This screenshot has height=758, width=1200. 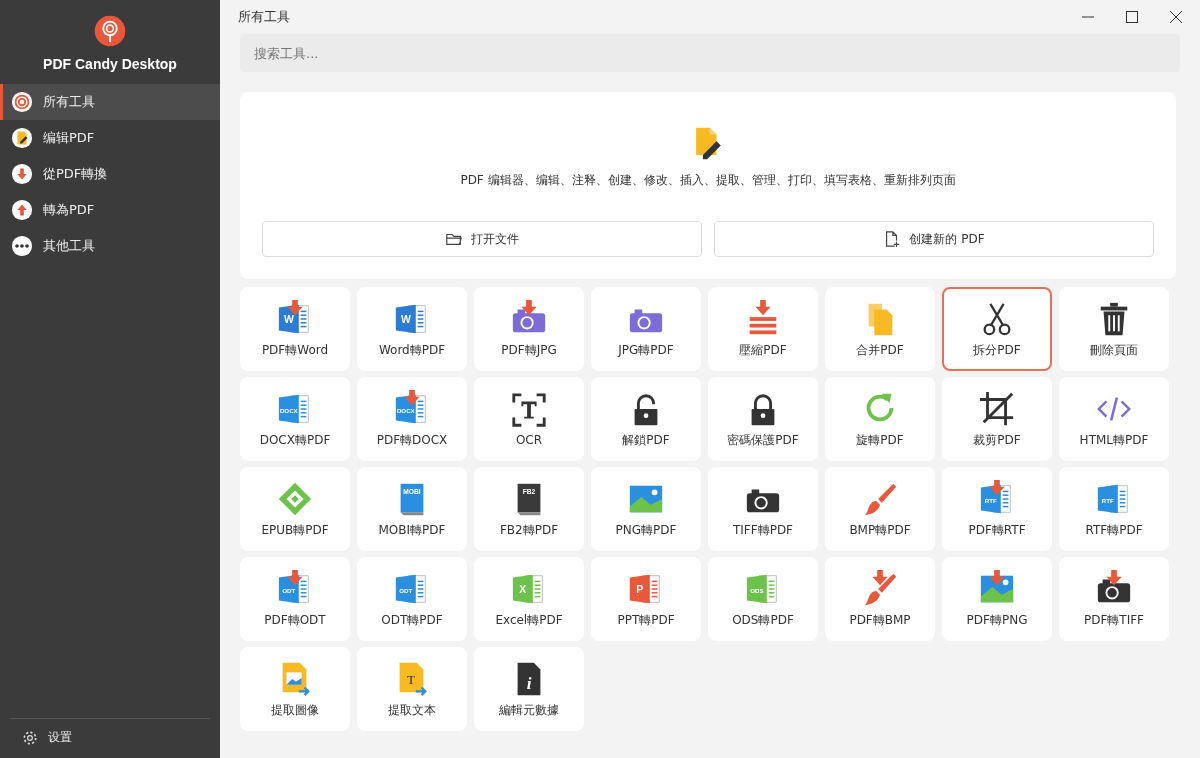 What do you see at coordinates (763, 509) in the screenshot?
I see `tool-tile: TIFF轉PDF` at bounding box center [763, 509].